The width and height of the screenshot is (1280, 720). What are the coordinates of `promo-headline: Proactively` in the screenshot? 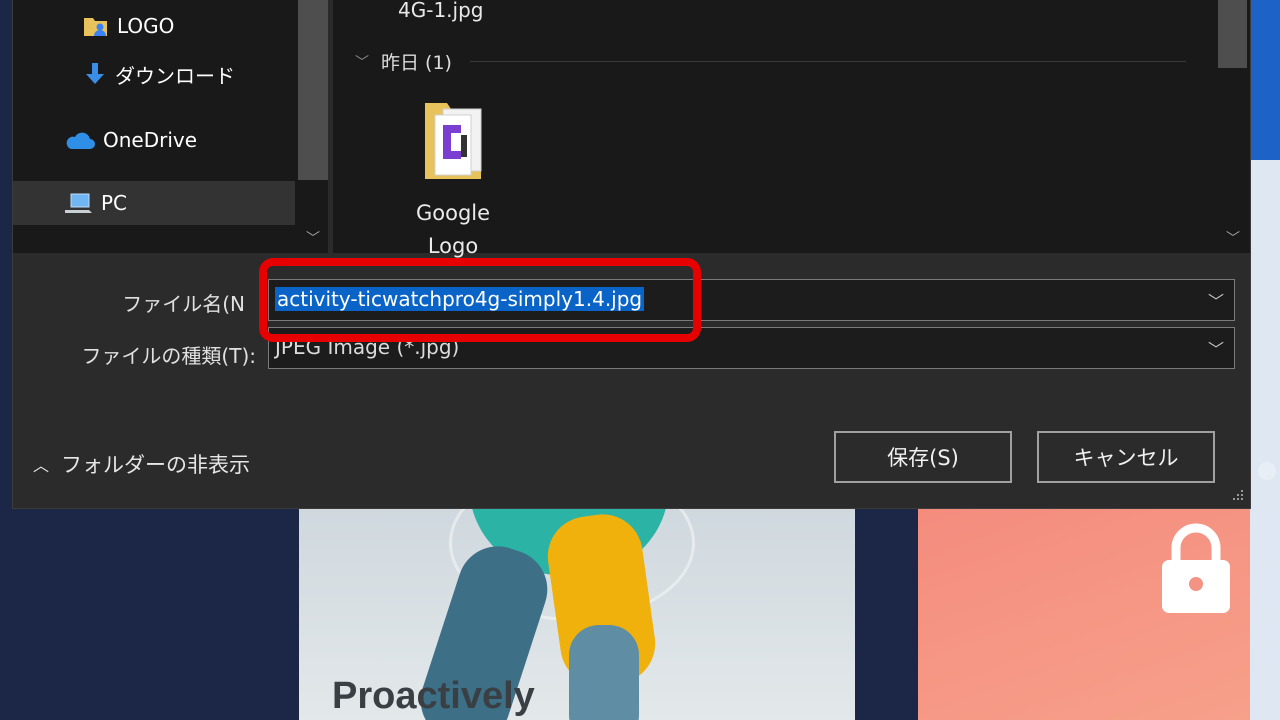 It's located at (433, 696).